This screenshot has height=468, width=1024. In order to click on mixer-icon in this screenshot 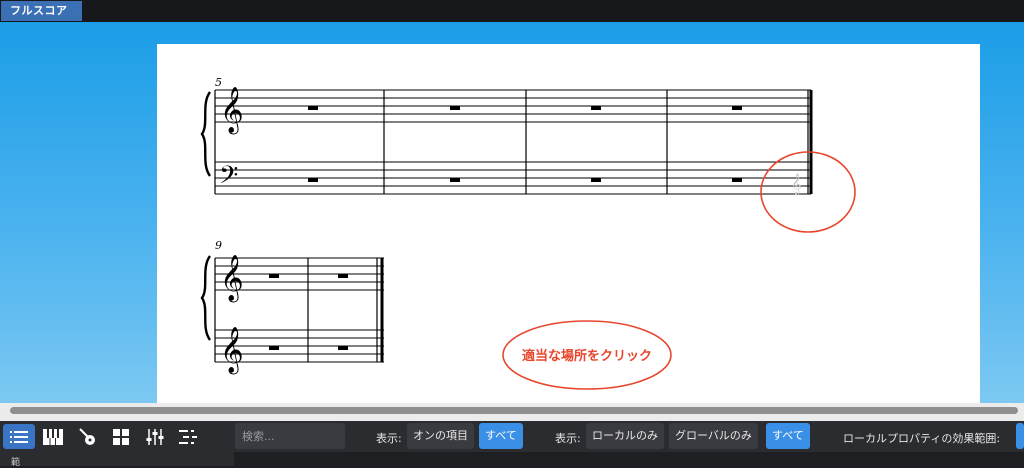, I will do `click(155, 436)`.